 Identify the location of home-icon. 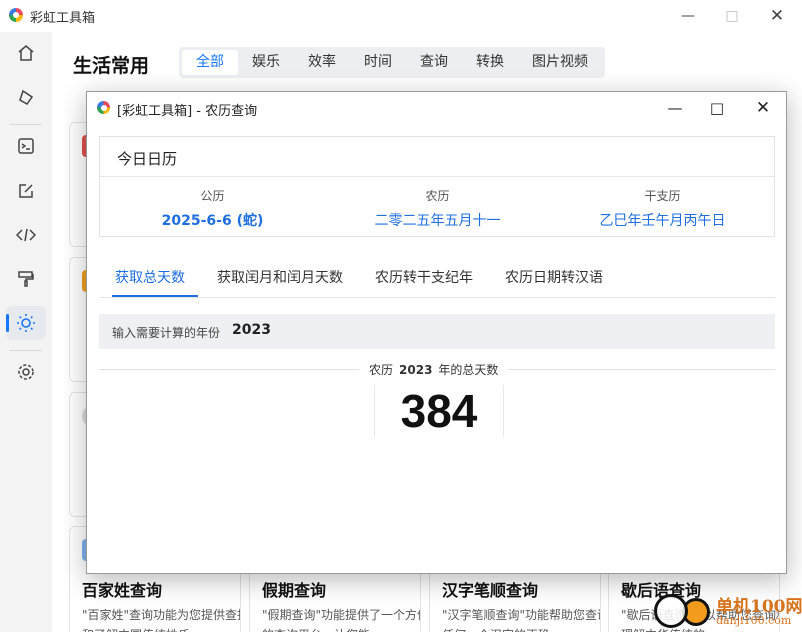
(26, 53).